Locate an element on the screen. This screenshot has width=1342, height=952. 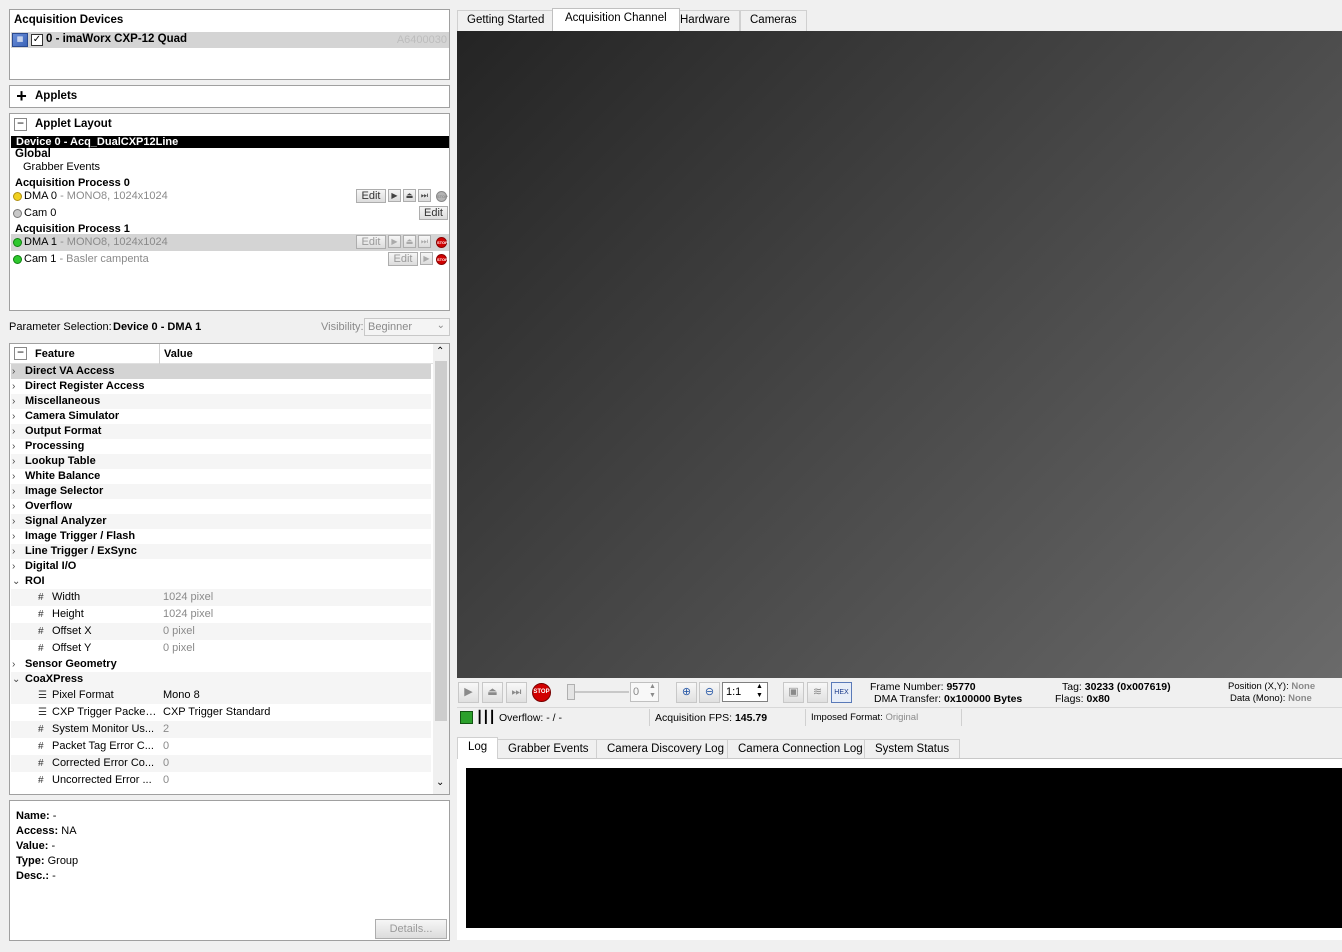
device-header: Device 0 - Acq_DualCXP12Line is located at coordinates (230, 142).